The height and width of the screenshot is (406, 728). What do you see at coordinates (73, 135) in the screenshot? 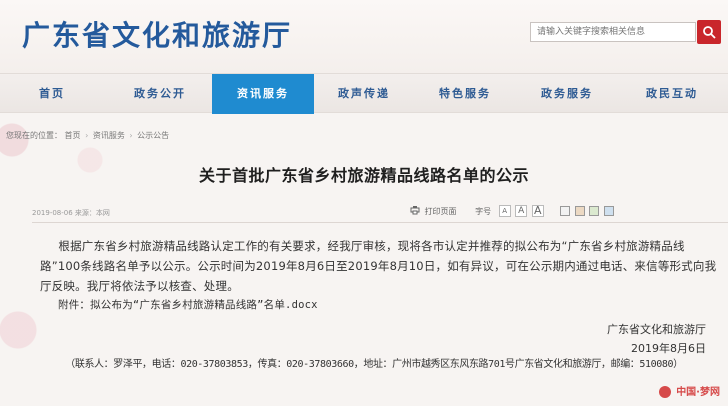
I see `breadcrumb-item-home: 首页` at bounding box center [73, 135].